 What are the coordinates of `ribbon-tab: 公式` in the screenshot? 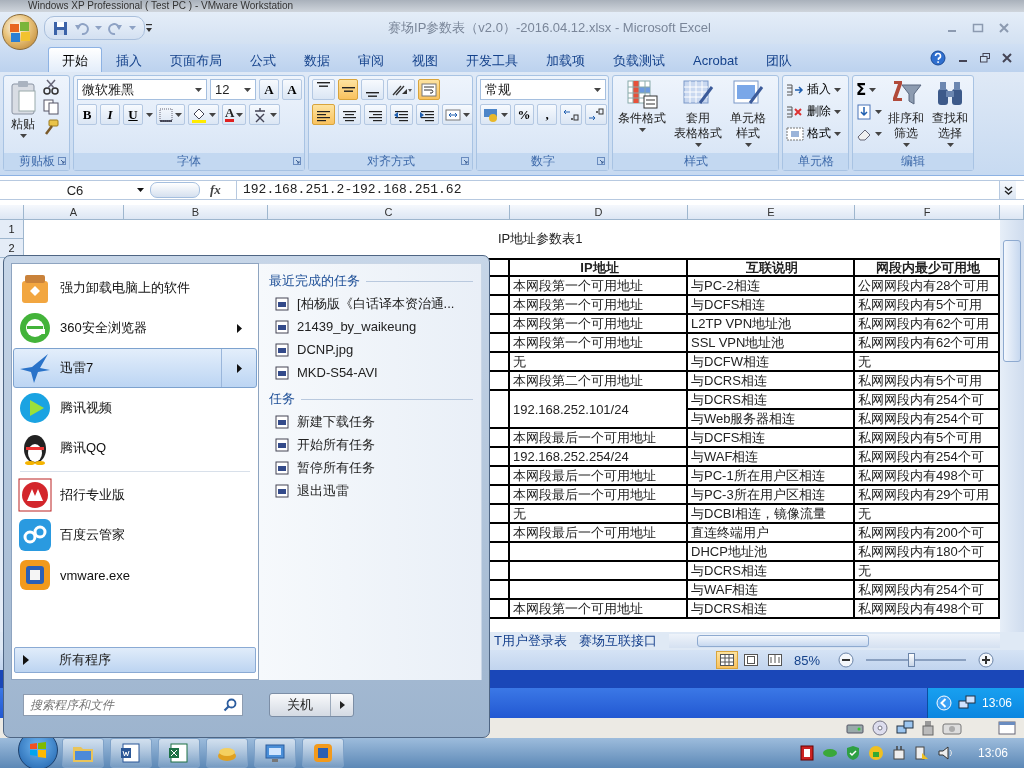 It's located at (263, 59).